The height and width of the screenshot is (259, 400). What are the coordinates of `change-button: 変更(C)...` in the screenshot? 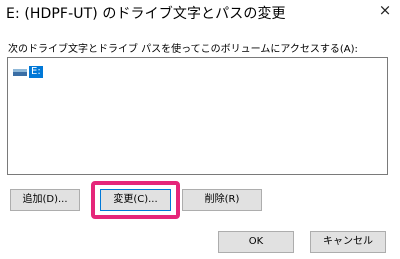 It's located at (135, 200).